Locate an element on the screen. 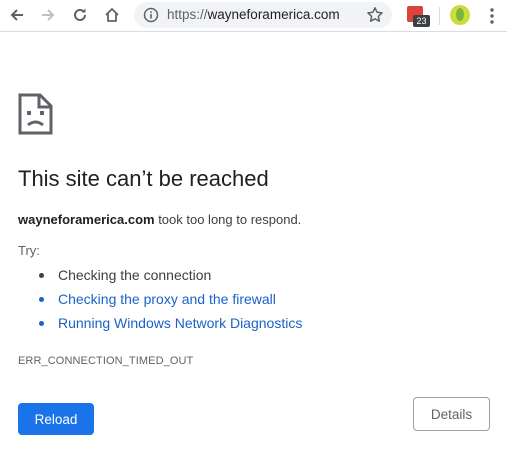 This screenshot has height=451, width=507. reload-icon is located at coordinates (80, 14).